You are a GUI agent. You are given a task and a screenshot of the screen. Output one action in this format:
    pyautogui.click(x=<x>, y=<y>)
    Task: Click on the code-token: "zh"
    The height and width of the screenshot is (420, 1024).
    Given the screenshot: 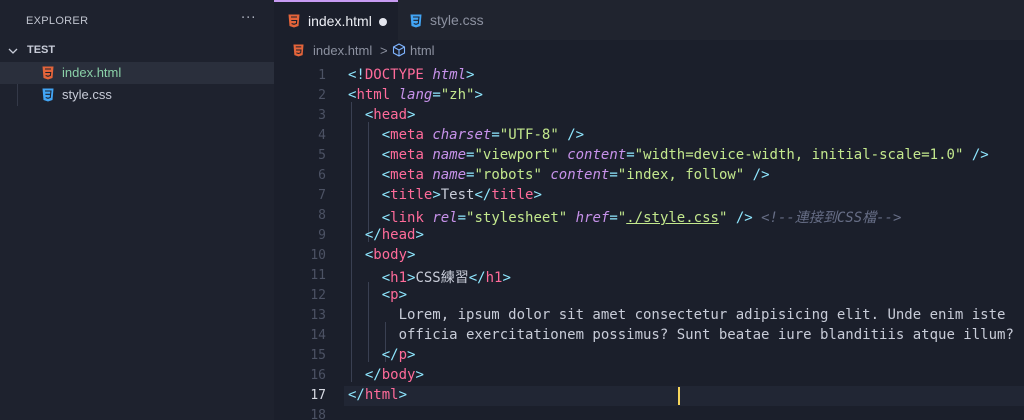 What is the action you would take?
    pyautogui.click(x=457, y=95)
    